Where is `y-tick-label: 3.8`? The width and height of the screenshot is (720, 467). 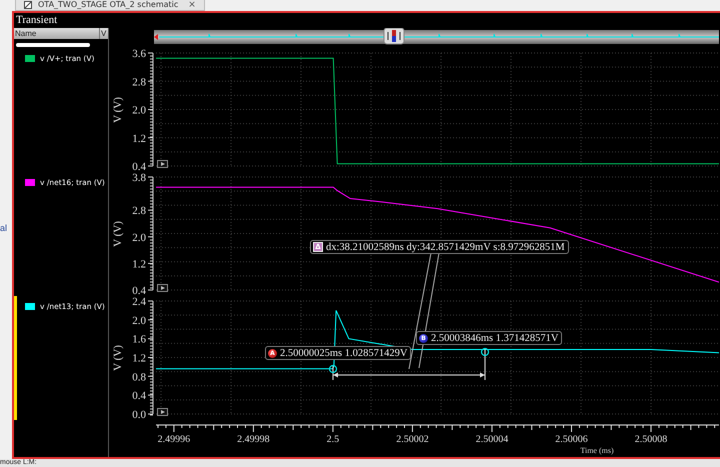
y-tick-label: 3.8 is located at coordinates (139, 178).